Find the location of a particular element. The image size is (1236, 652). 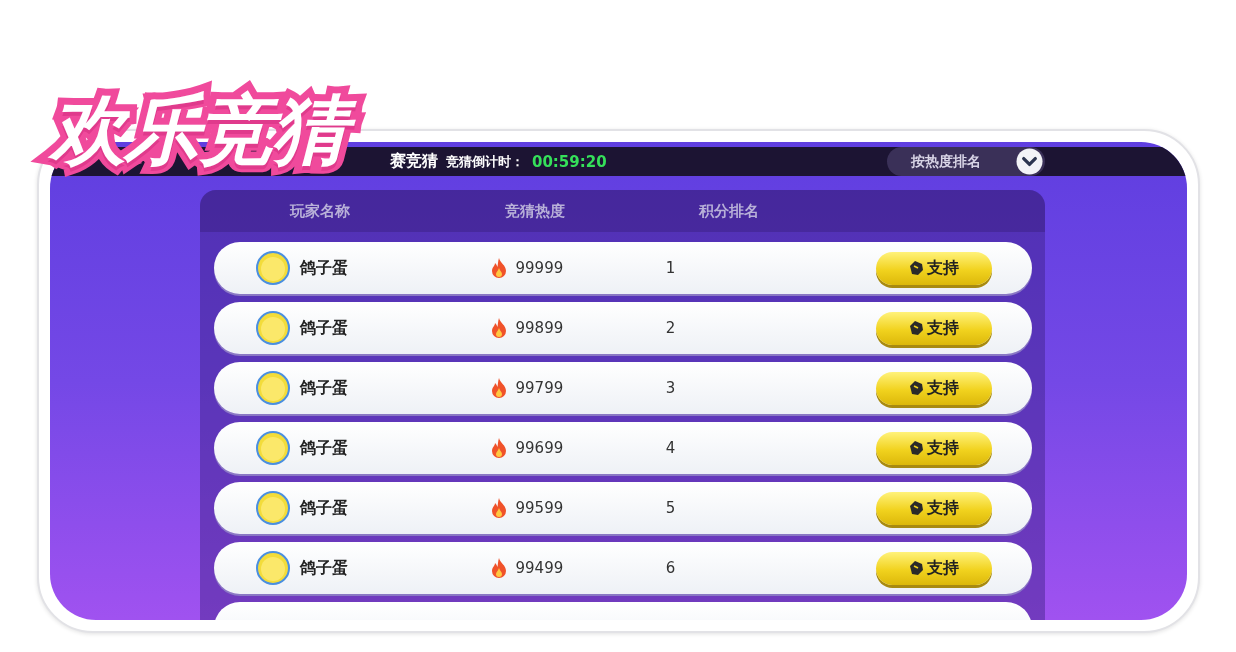

heat-value: 99699 is located at coordinates (540, 448).